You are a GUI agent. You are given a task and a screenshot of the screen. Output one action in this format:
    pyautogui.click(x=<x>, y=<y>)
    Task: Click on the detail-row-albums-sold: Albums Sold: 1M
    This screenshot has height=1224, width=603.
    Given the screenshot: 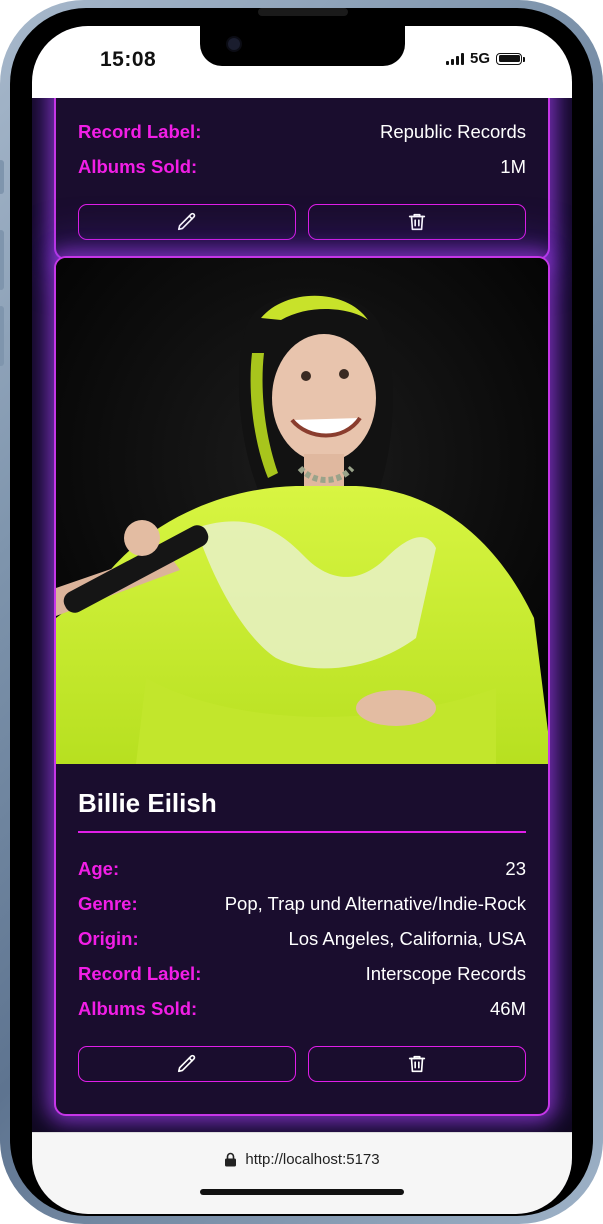 What is the action you would take?
    pyautogui.click(x=302, y=166)
    